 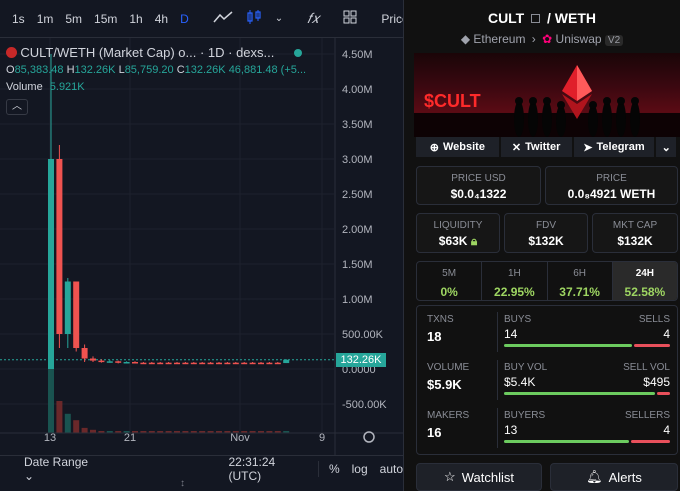 What do you see at coordinates (350, 18) in the screenshot?
I see `layout-grid-icon` at bounding box center [350, 18].